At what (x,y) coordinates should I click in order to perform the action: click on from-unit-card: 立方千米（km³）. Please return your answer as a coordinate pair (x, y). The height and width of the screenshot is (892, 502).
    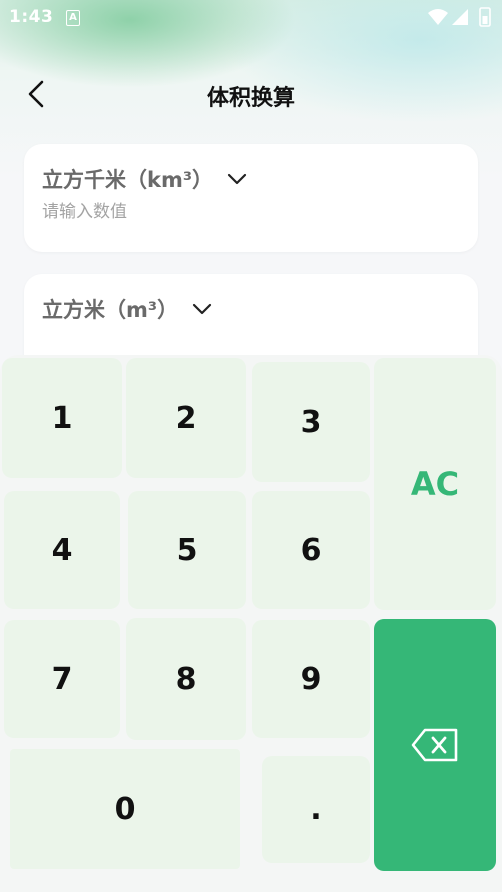
    Looking at the image, I should click on (251, 198).